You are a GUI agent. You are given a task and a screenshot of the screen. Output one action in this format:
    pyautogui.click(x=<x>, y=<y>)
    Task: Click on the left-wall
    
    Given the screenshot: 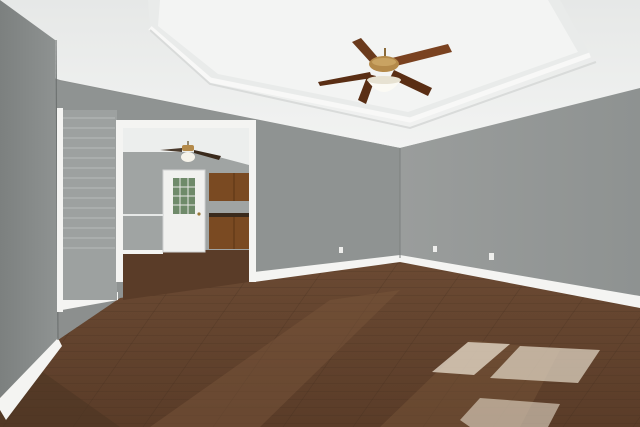 What is the action you would take?
    pyautogui.click(x=29, y=199)
    